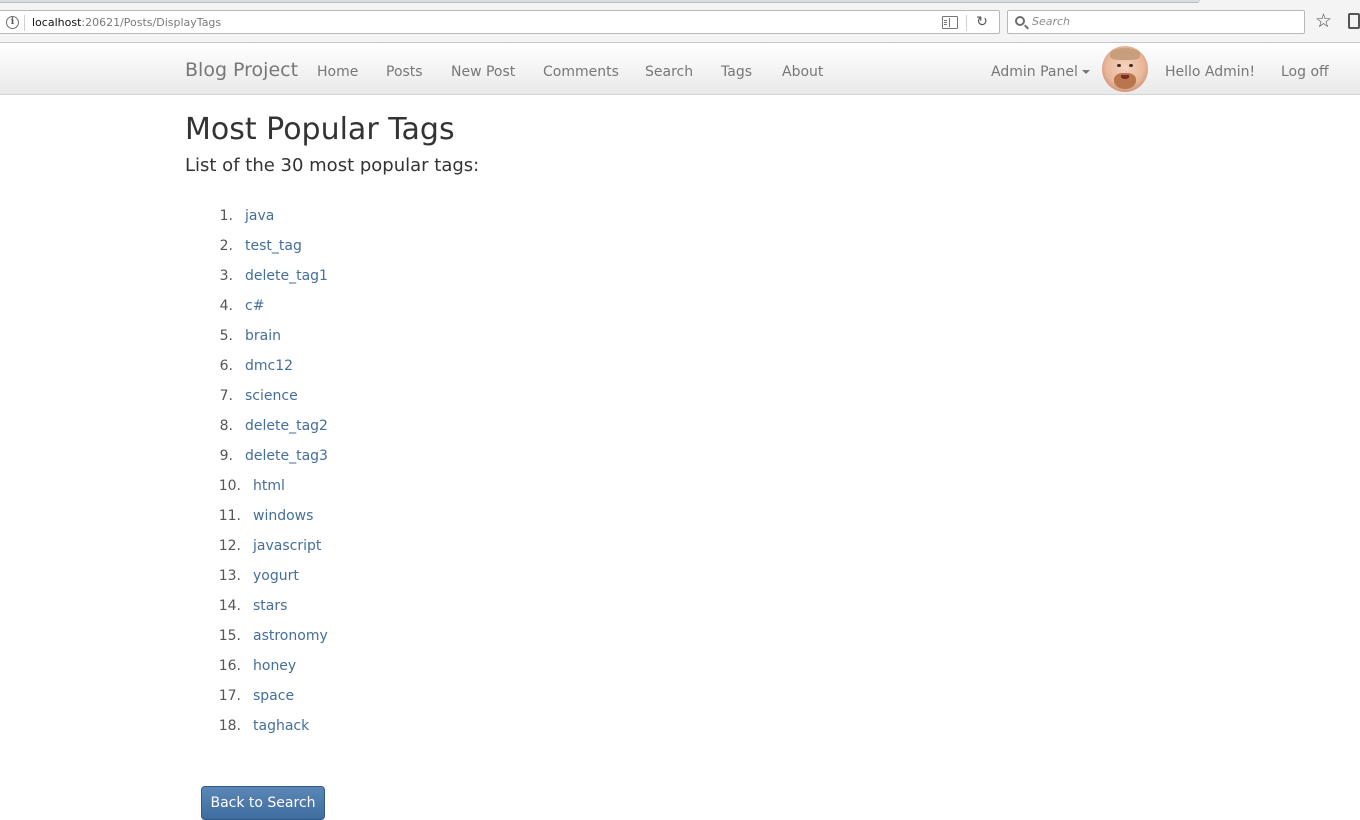 The image size is (1360, 820). Describe the element at coordinates (12, 22) in the screenshot. I see `info-icon: i` at that location.